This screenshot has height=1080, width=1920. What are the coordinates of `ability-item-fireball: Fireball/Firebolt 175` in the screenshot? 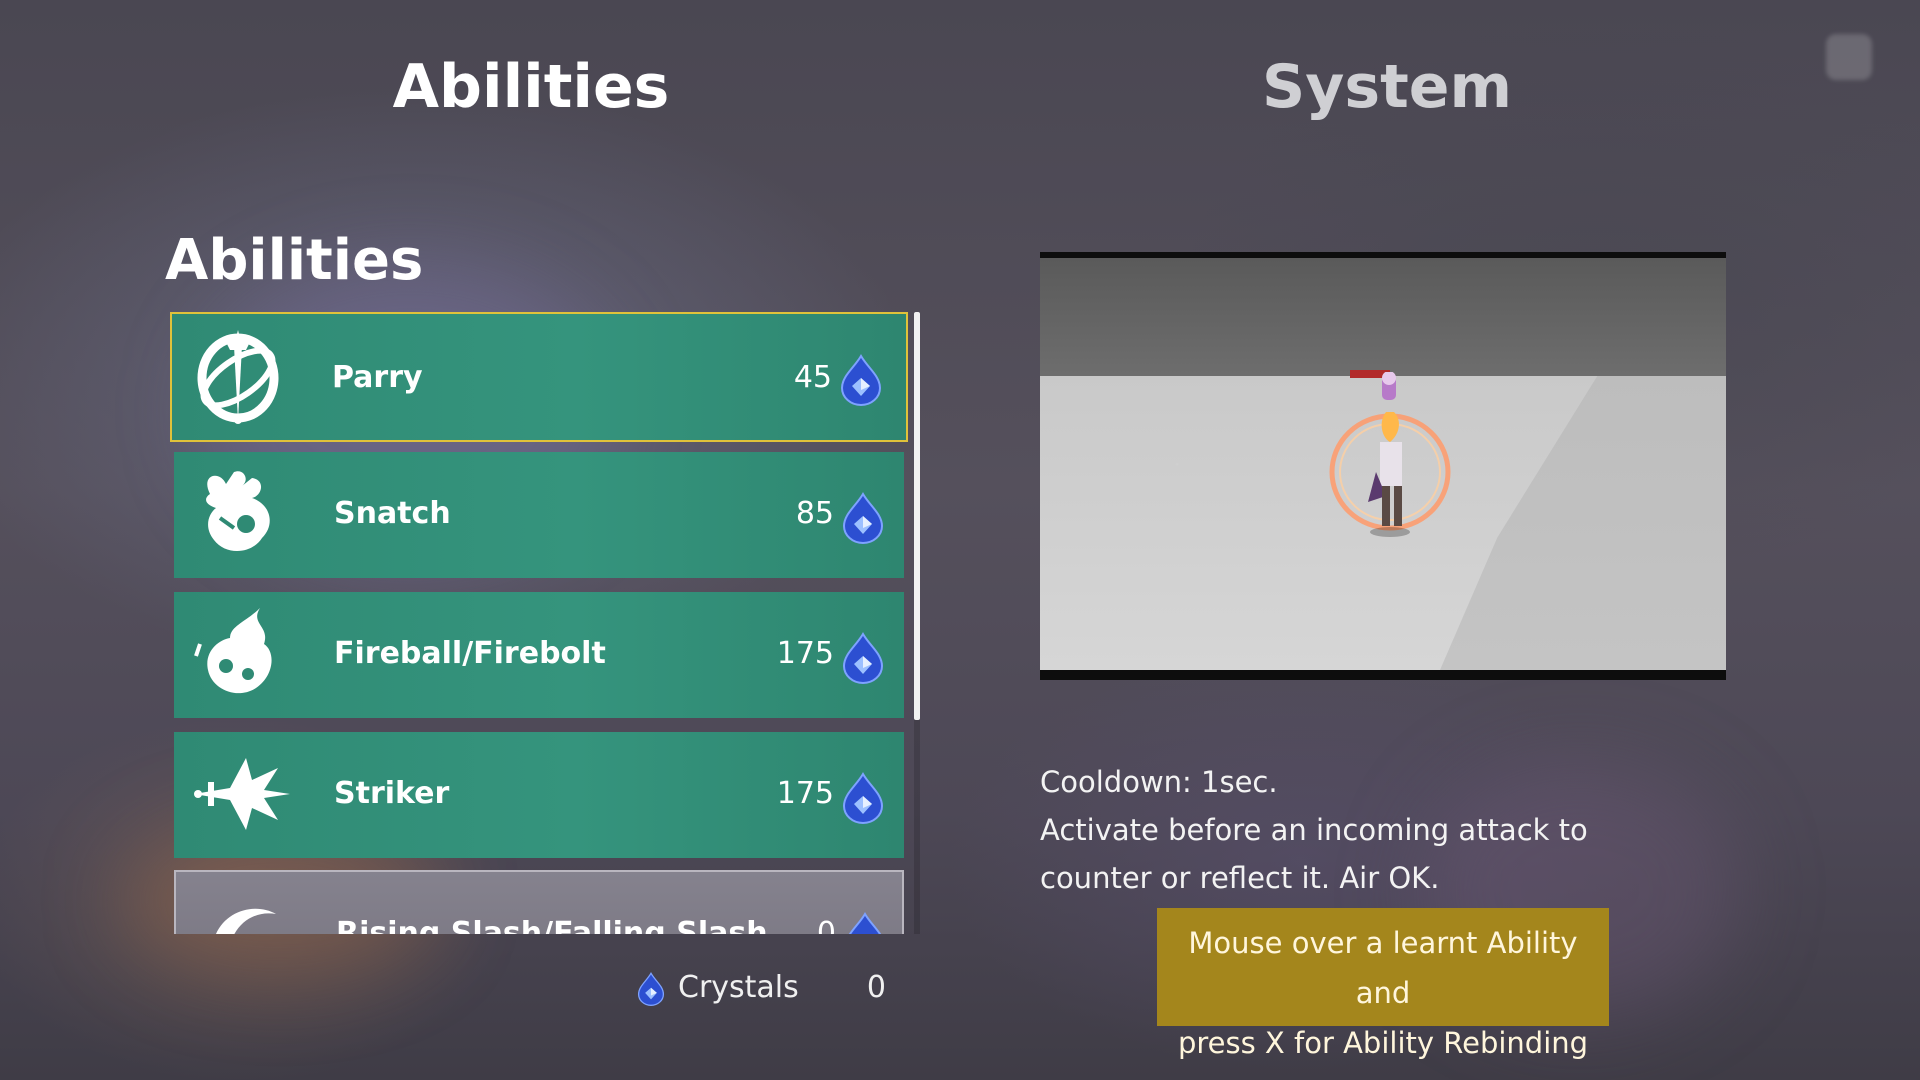 It's located at (539, 655).